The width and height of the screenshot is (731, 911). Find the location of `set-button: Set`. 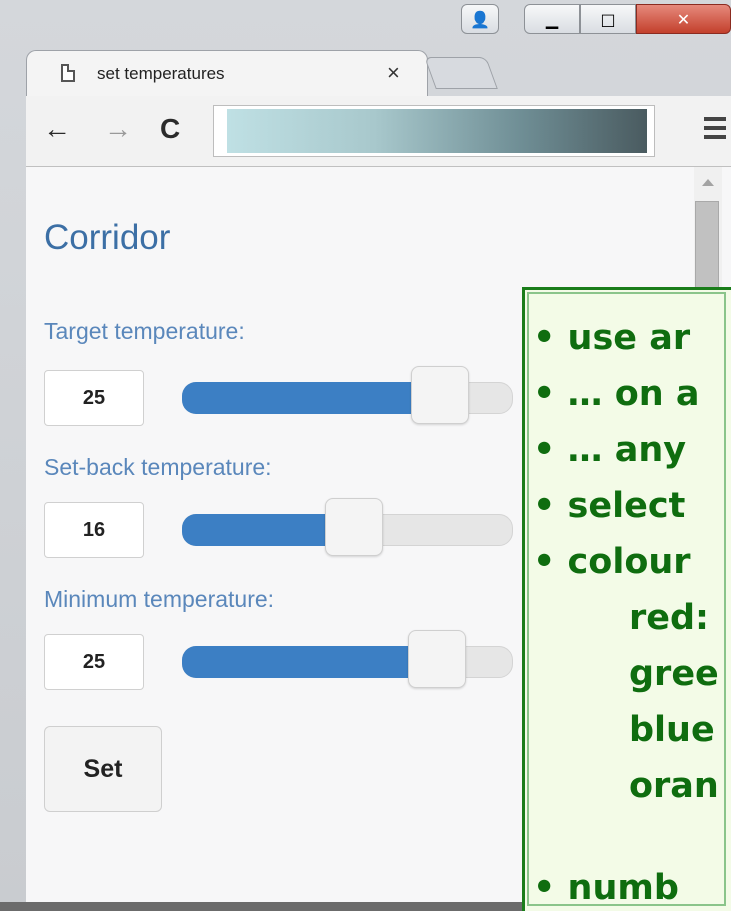

set-button: Set is located at coordinates (103, 769).